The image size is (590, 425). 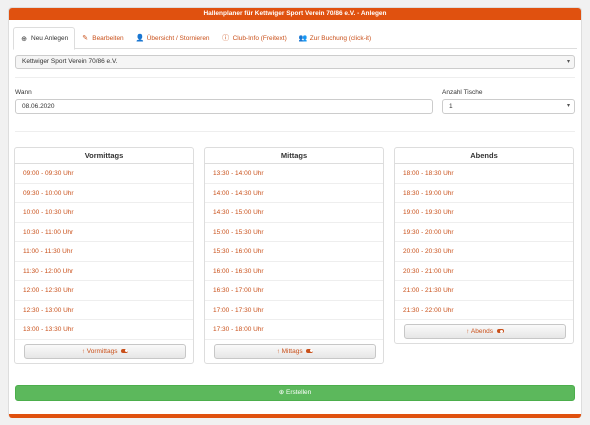 What do you see at coordinates (294, 310) in the screenshot?
I see `time-slot: 17:00 - 17:30 Uhr` at bounding box center [294, 310].